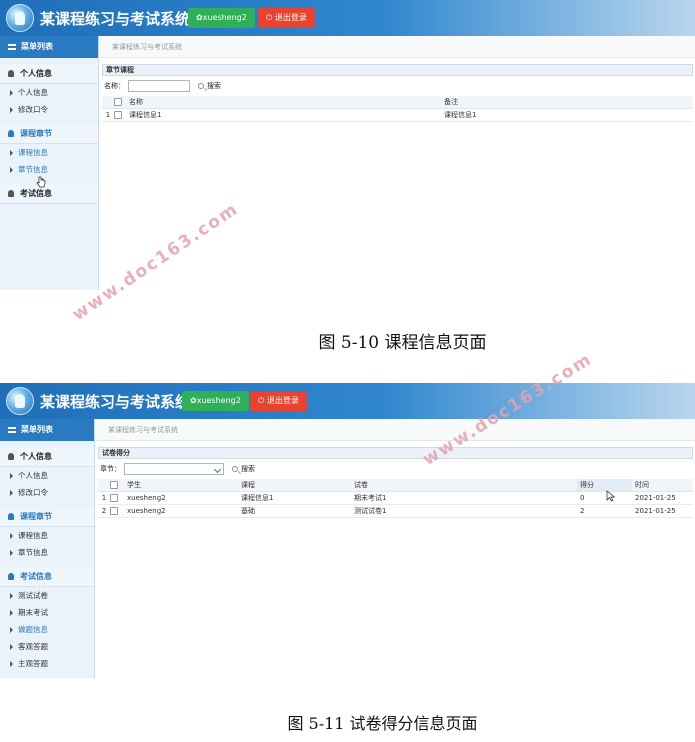 The height and width of the screenshot is (742, 695). What do you see at coordinates (159, 86) in the screenshot?
I see `name-search-input` at bounding box center [159, 86].